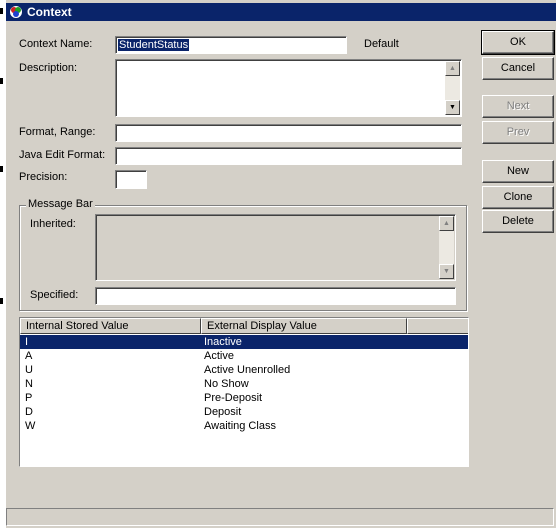 The width and height of the screenshot is (556, 528). I want to click on internal-value-cell: U, so click(29, 370).